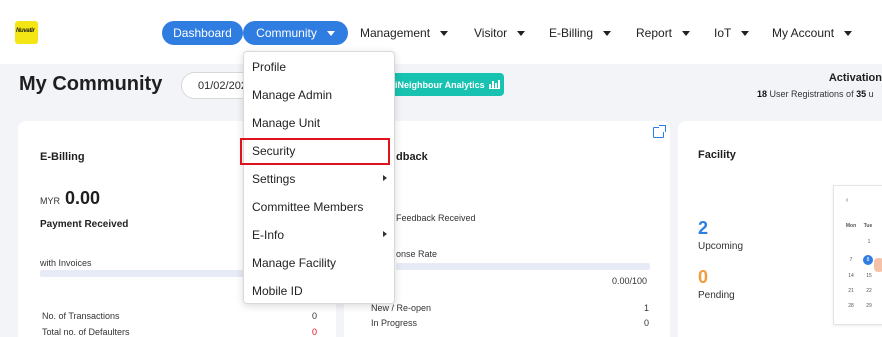  What do you see at coordinates (269, 67) in the screenshot?
I see `menu-item-label: Profile` at bounding box center [269, 67].